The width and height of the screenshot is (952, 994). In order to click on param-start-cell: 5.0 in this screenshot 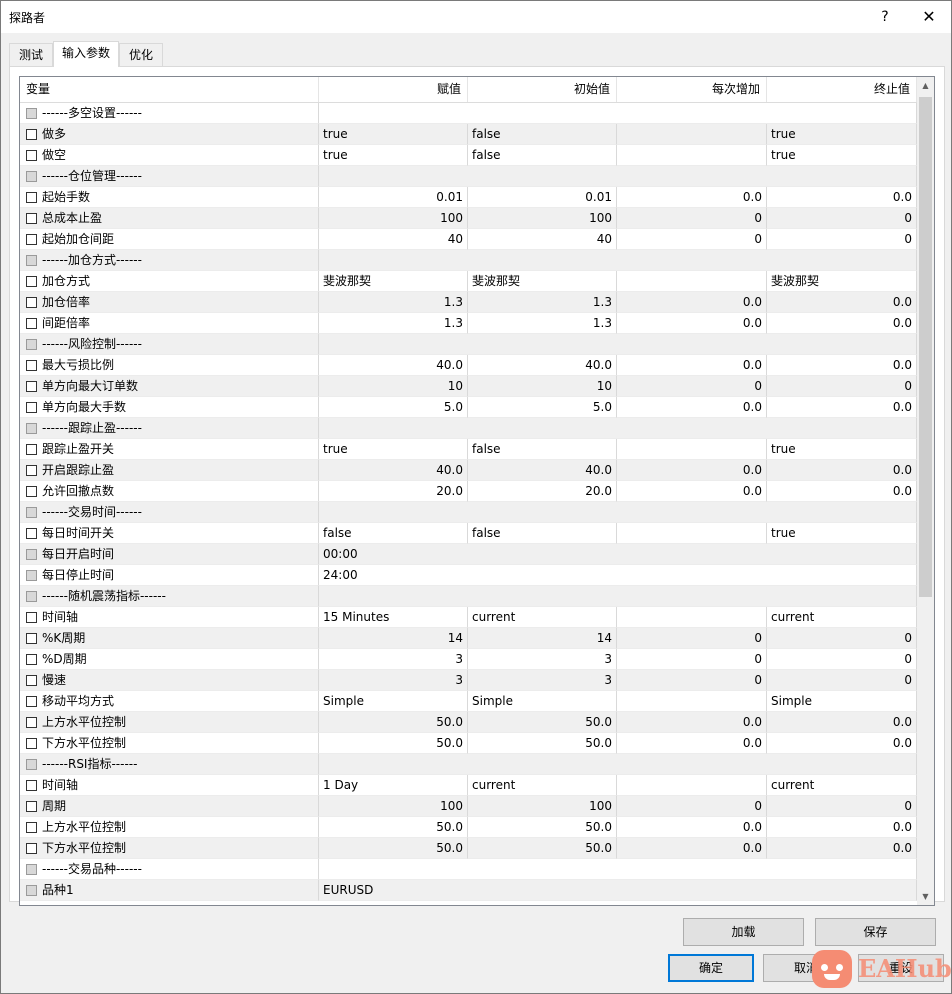, I will do `click(542, 407)`.